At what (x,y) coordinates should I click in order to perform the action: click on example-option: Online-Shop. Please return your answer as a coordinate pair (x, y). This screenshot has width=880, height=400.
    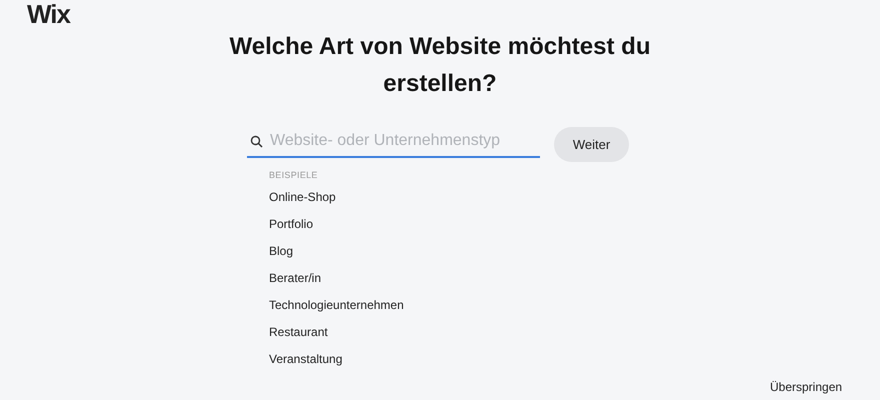
    Looking at the image, I should click on (404, 197).